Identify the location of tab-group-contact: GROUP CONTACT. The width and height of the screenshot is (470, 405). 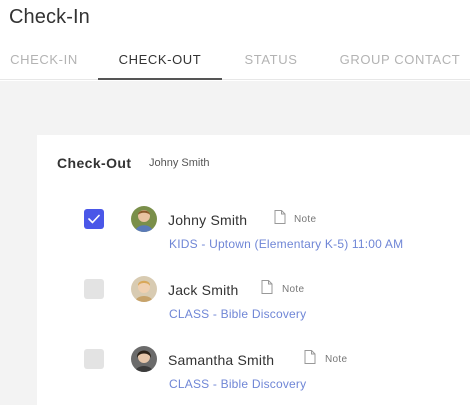
(400, 60).